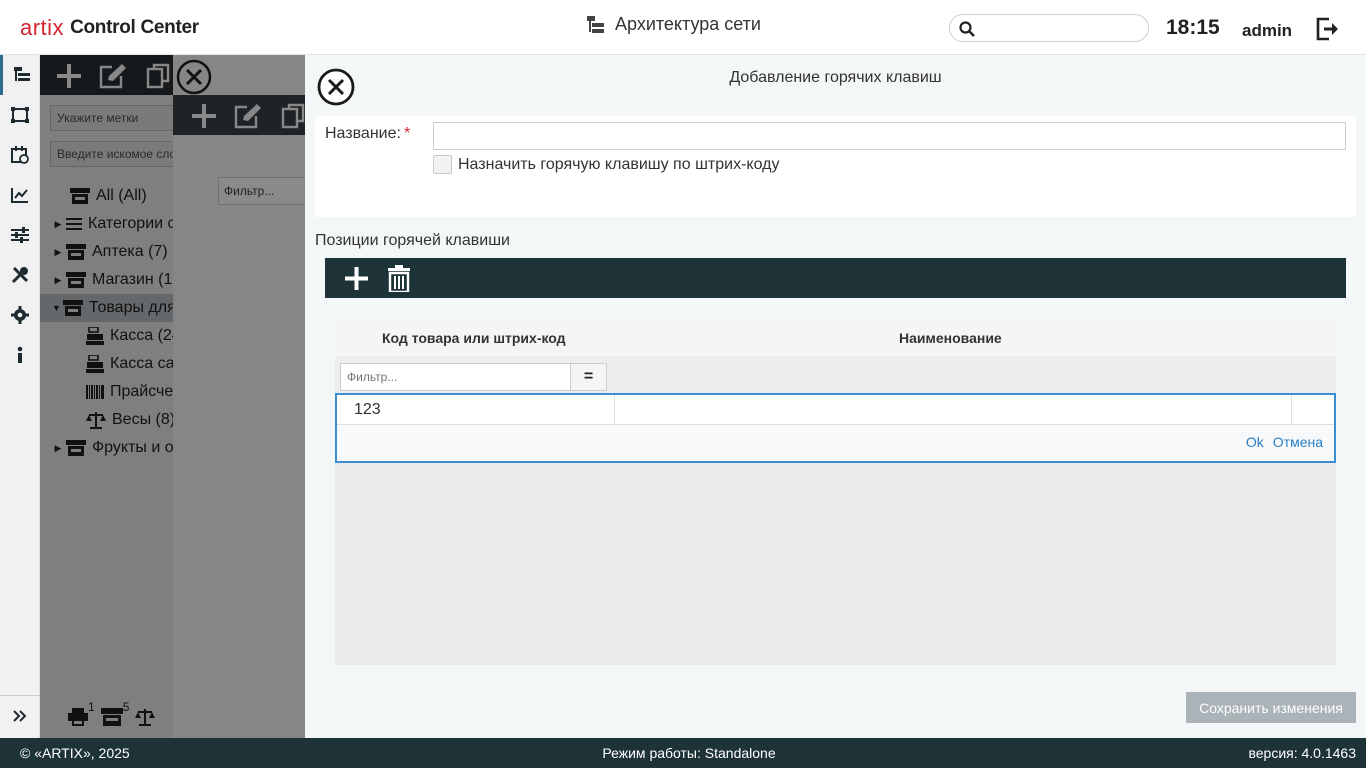 Image resolution: width=1366 pixels, height=768 pixels. Describe the element at coordinates (835, 278) in the screenshot. I see `positions-toolbar` at that location.